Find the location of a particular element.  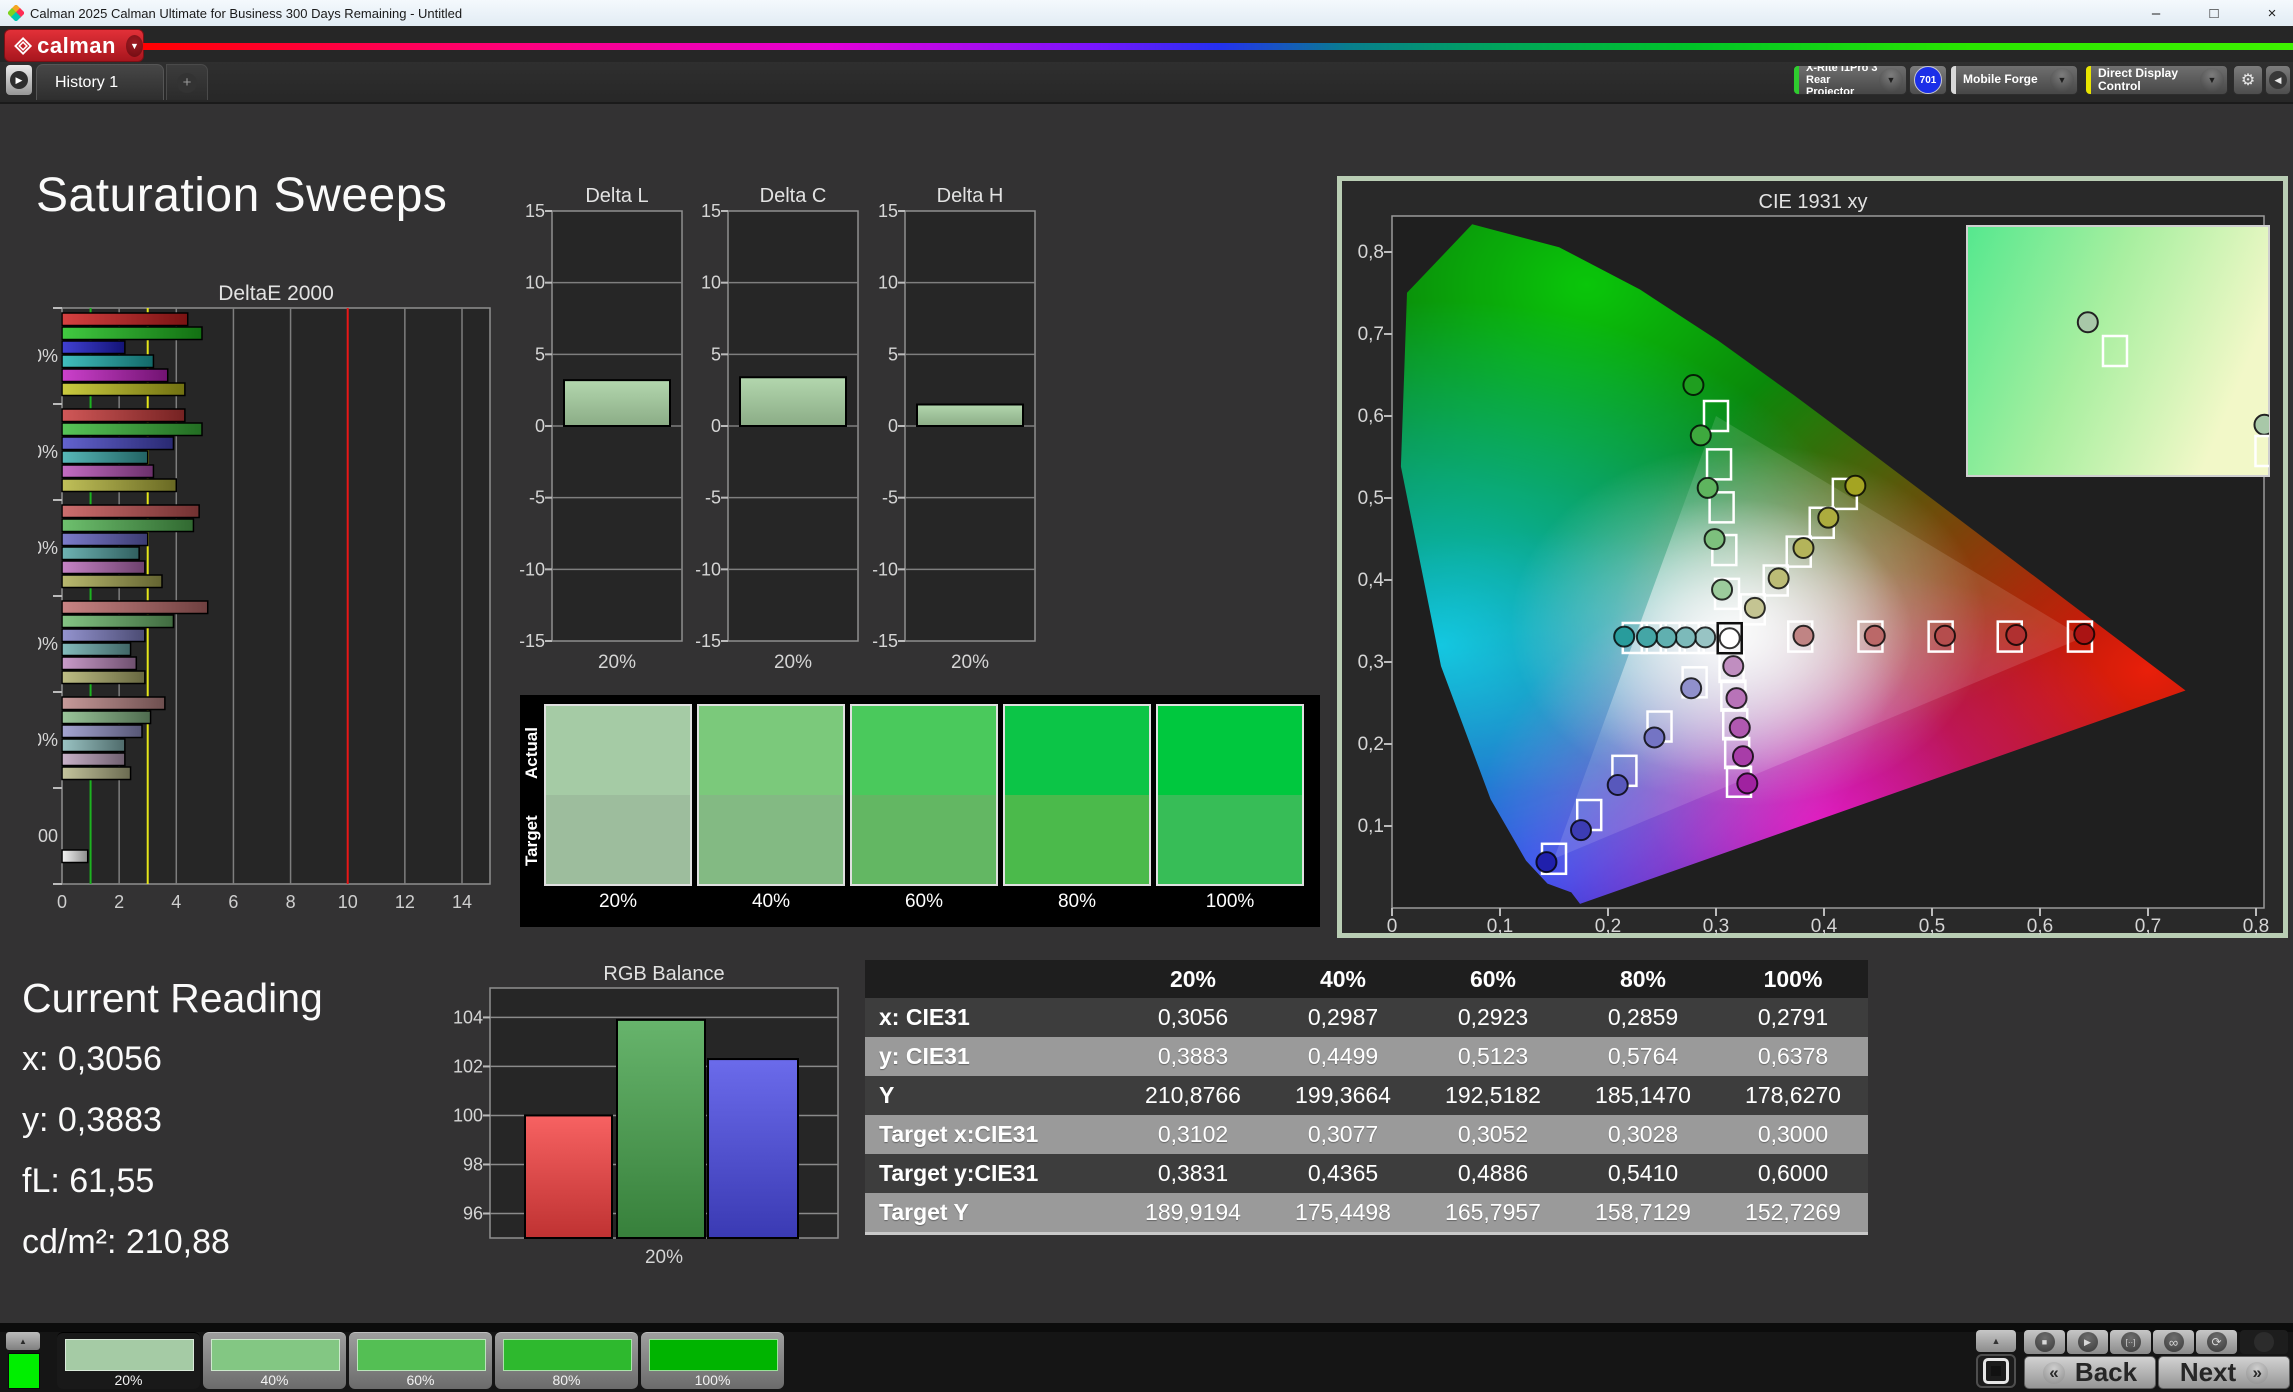

reading-fl: fL: 61,55 is located at coordinates (88, 1181).